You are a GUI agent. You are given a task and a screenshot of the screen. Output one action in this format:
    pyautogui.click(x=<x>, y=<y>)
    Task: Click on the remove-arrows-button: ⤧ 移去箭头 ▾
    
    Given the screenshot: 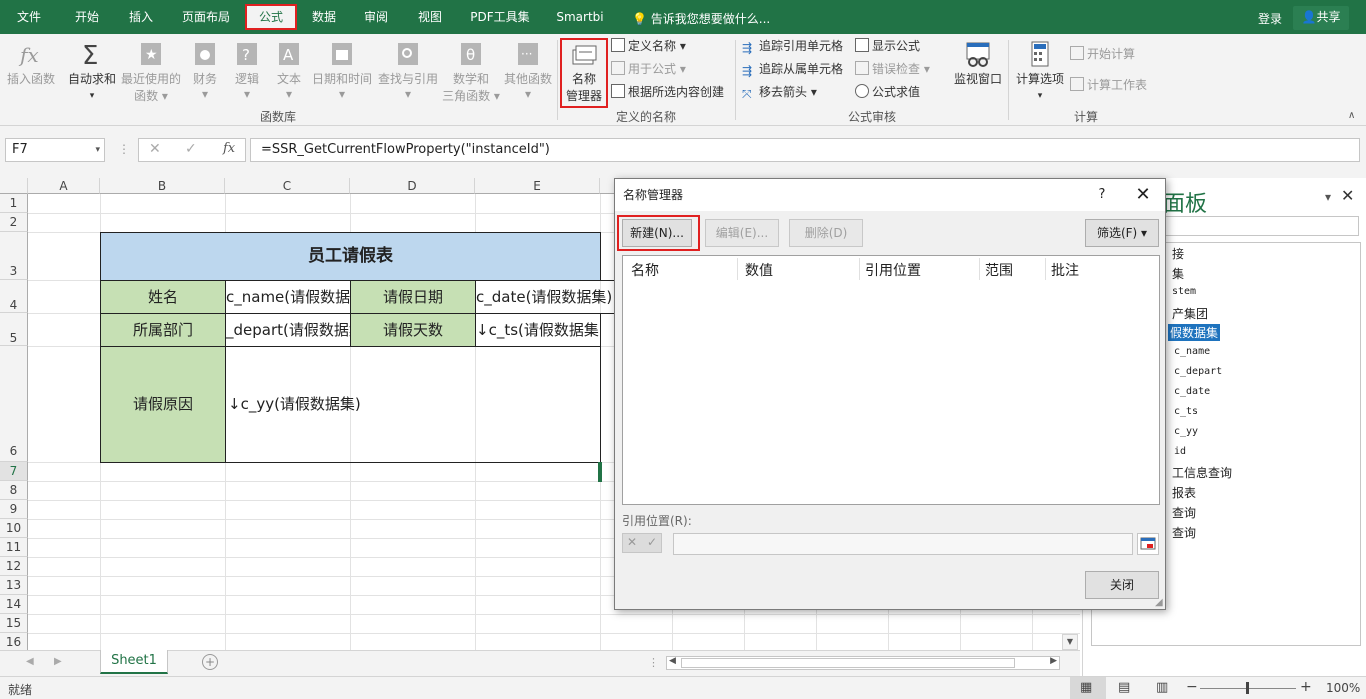 What is the action you would take?
    pyautogui.click(x=779, y=92)
    